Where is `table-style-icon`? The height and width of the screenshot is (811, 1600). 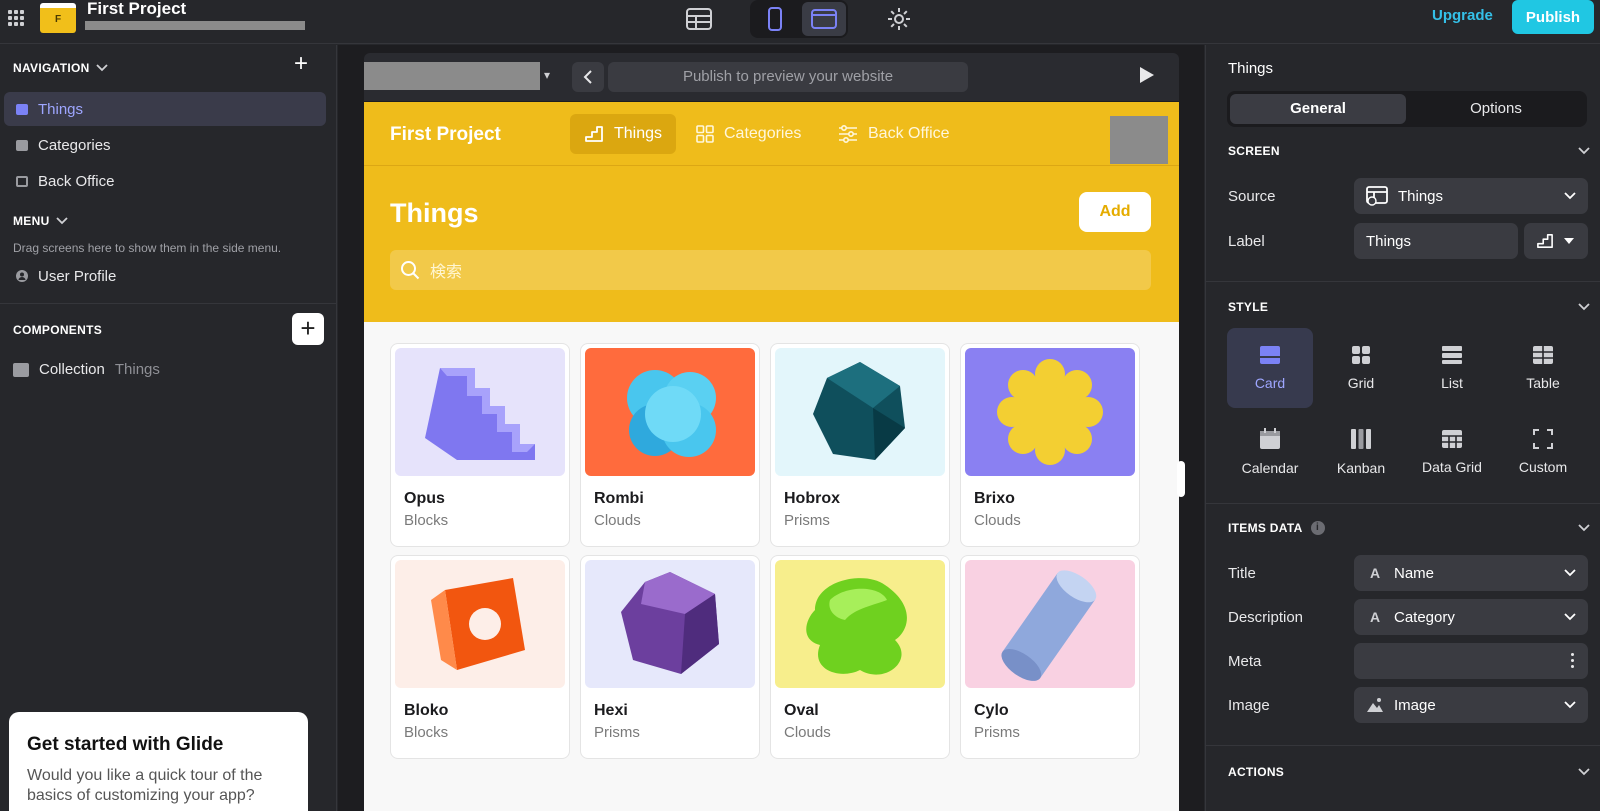 table-style-icon is located at coordinates (1543, 355).